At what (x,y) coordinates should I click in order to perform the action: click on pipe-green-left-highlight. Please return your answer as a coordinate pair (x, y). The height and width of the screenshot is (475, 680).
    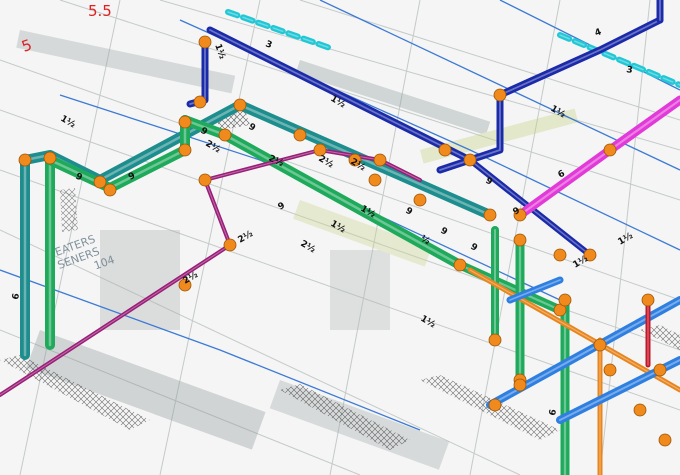
    Looking at the image, I should click on (117, 154).